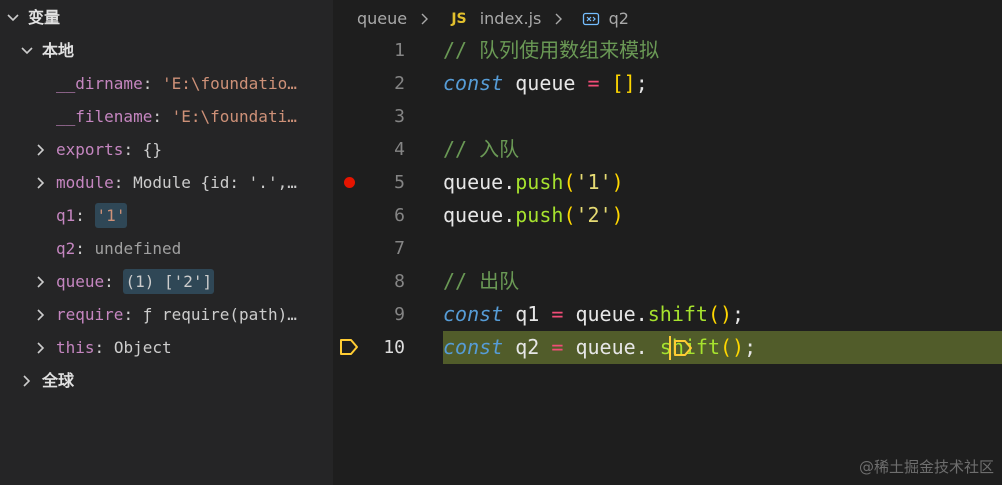 This screenshot has height=485, width=1002. What do you see at coordinates (667, 182) in the screenshot?
I see `code-line: 5 queue.push('1')` at bounding box center [667, 182].